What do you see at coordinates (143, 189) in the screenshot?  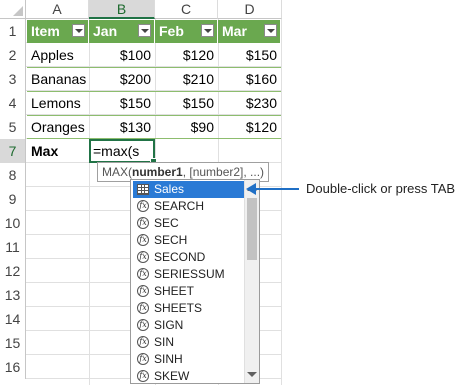 I see `table-icon` at bounding box center [143, 189].